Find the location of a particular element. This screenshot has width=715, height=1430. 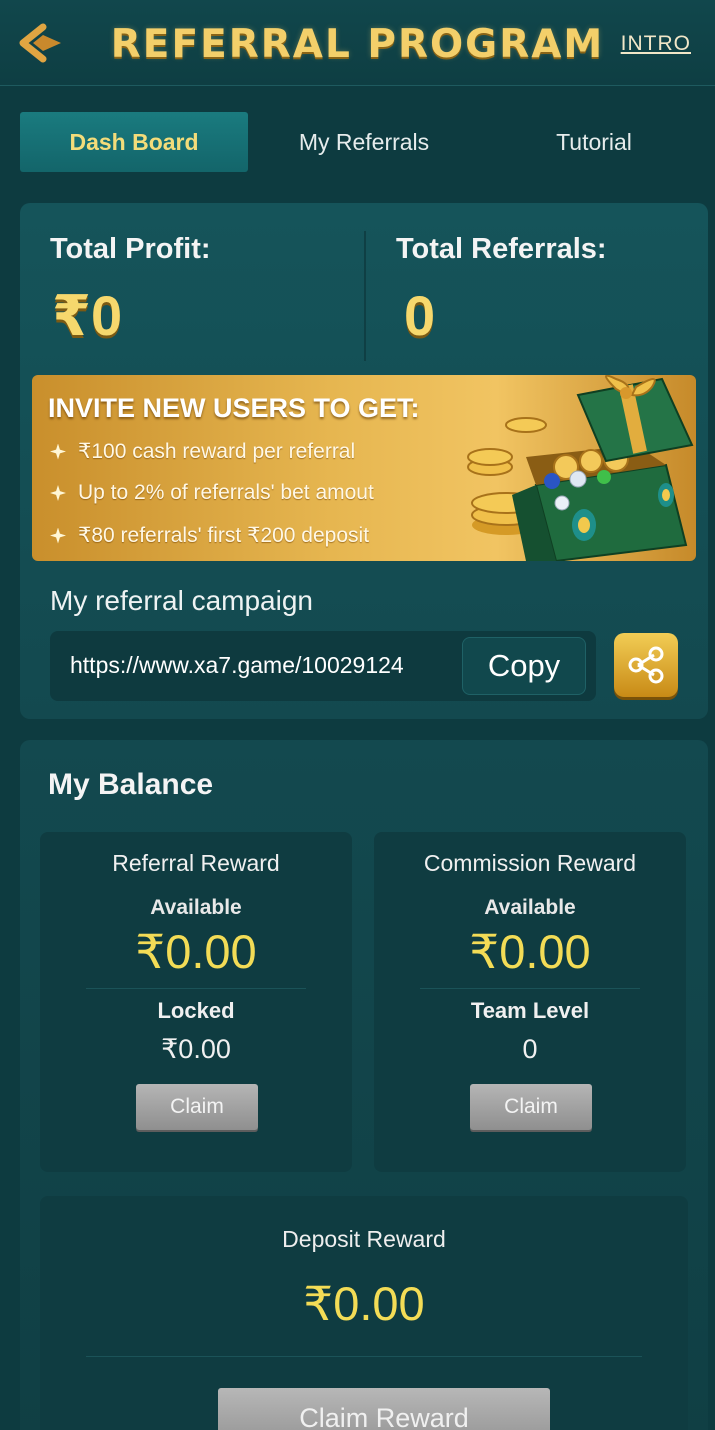

referral-available-value: ₹0.00 is located at coordinates (196, 951).